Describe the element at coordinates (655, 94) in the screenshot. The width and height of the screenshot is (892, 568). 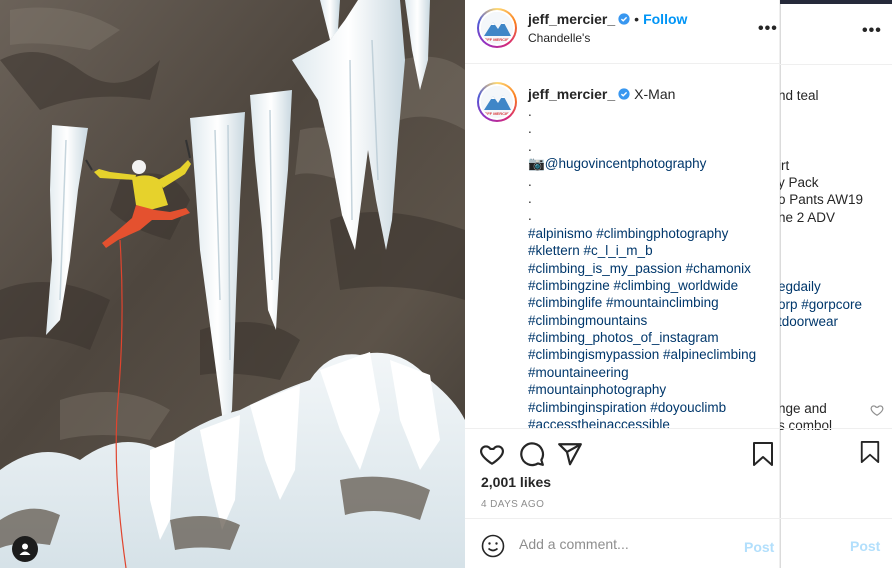
I see `caption-title: X-Man` at that location.